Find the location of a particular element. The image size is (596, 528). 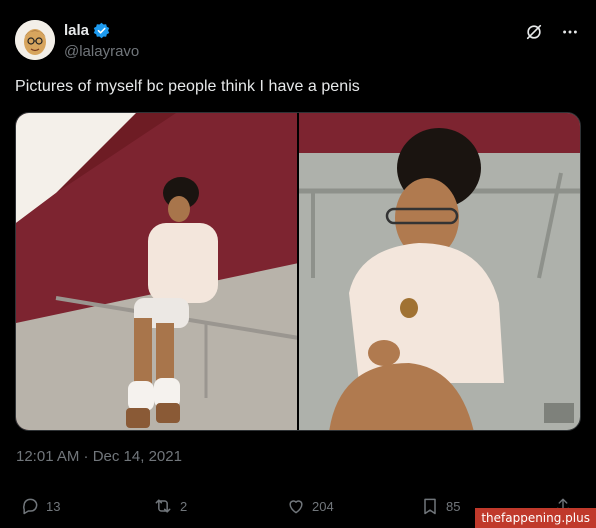

tweet-timestamp: 12:01 AM · Dec 14, 2021 is located at coordinates (99, 456).